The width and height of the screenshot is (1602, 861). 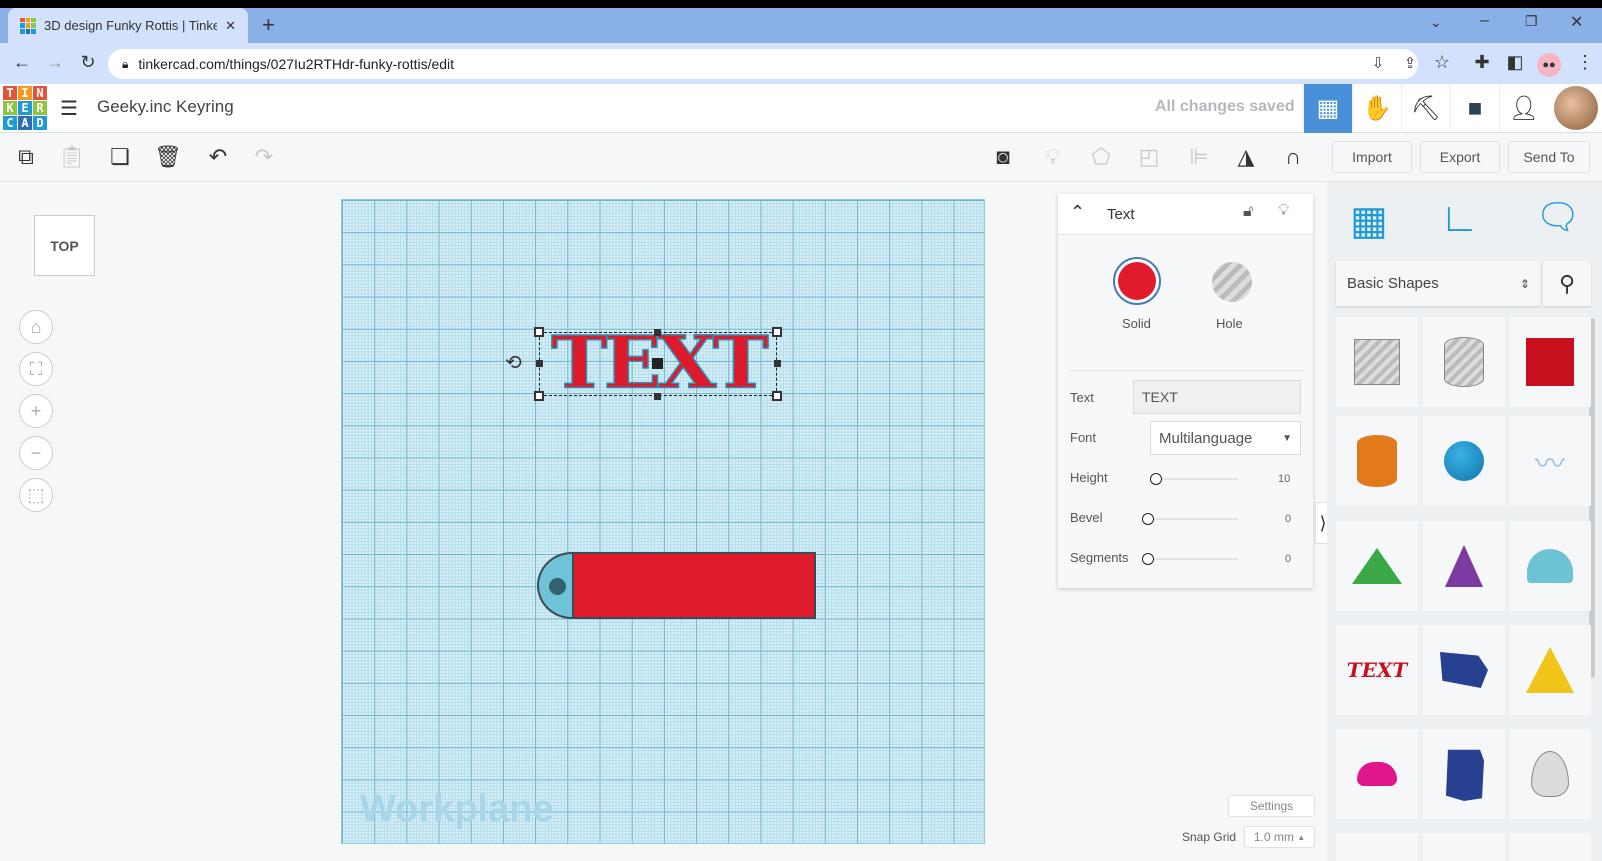 What do you see at coordinates (1464, 461) in the screenshot?
I see `shape-sphere` at bounding box center [1464, 461].